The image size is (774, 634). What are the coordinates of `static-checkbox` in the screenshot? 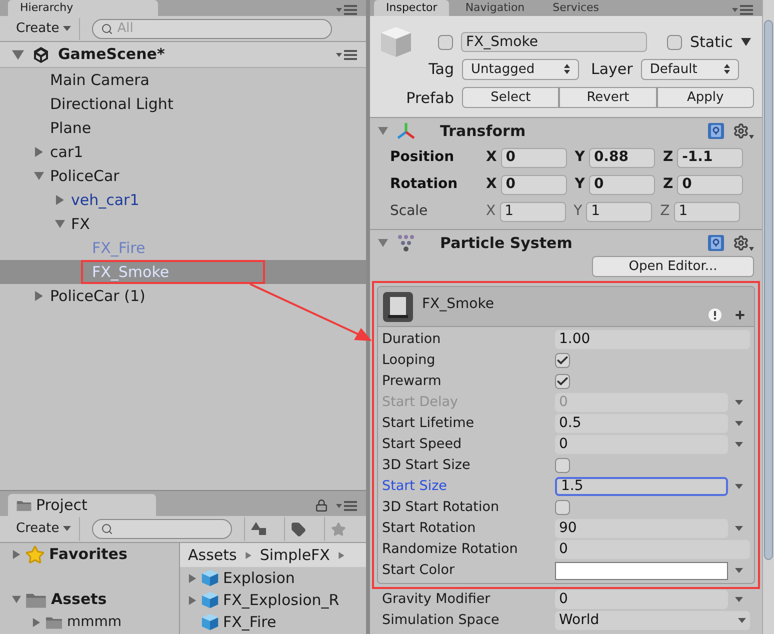 It's located at (674, 42).